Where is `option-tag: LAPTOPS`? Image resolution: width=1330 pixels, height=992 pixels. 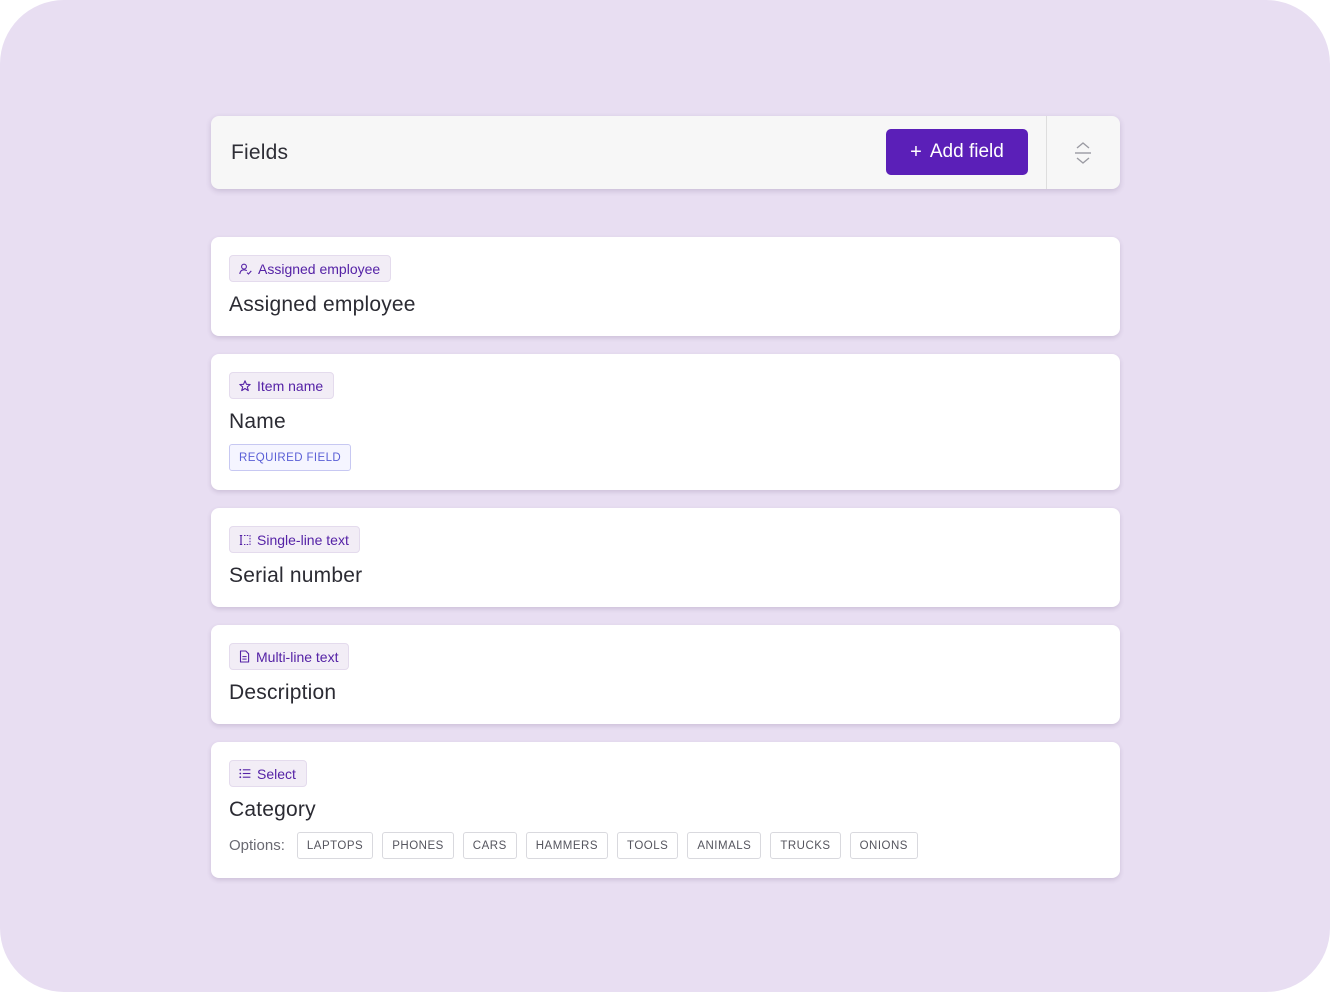
option-tag: LAPTOPS is located at coordinates (335, 845).